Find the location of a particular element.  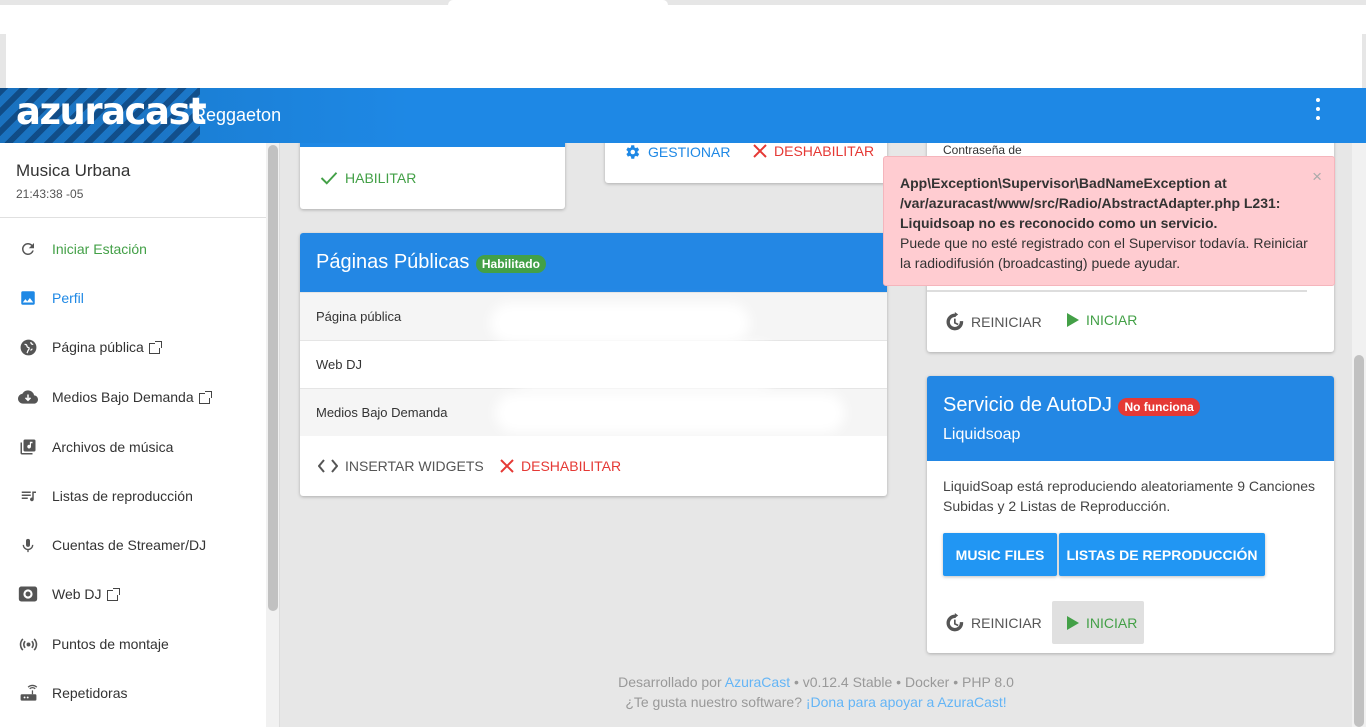

sidebar-item-label: Página pública is located at coordinates (98, 347).